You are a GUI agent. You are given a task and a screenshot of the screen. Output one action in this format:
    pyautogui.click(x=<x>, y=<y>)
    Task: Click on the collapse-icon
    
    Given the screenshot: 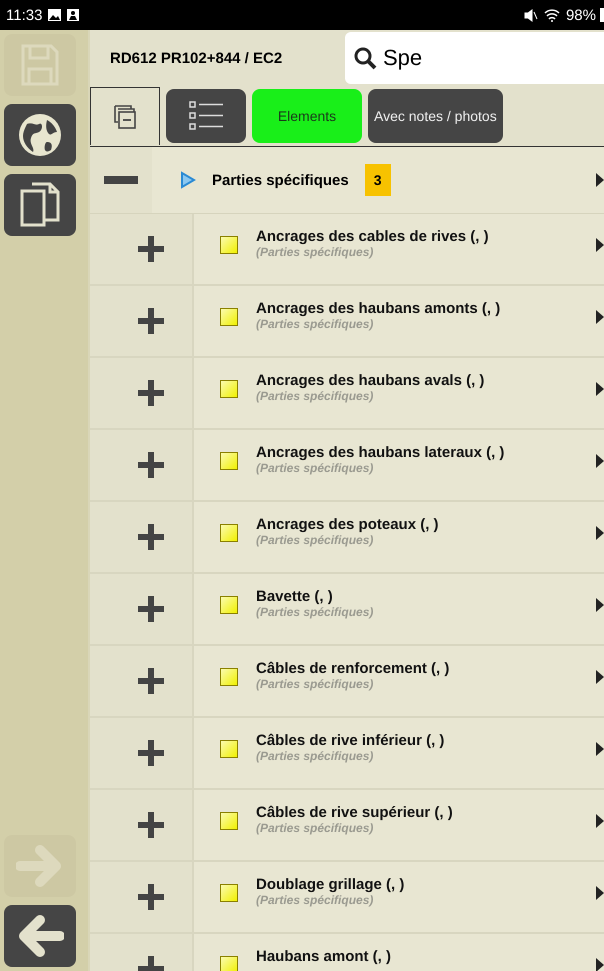 What is the action you would take?
    pyautogui.click(x=125, y=117)
    